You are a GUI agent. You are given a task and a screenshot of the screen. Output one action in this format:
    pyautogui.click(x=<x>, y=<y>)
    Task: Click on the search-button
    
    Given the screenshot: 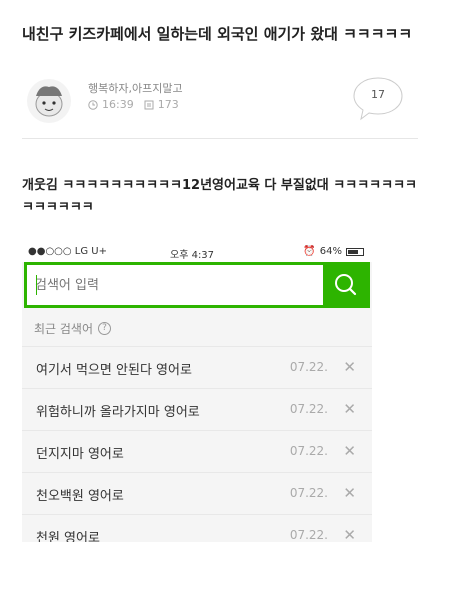 What is the action you would take?
    pyautogui.click(x=345, y=285)
    